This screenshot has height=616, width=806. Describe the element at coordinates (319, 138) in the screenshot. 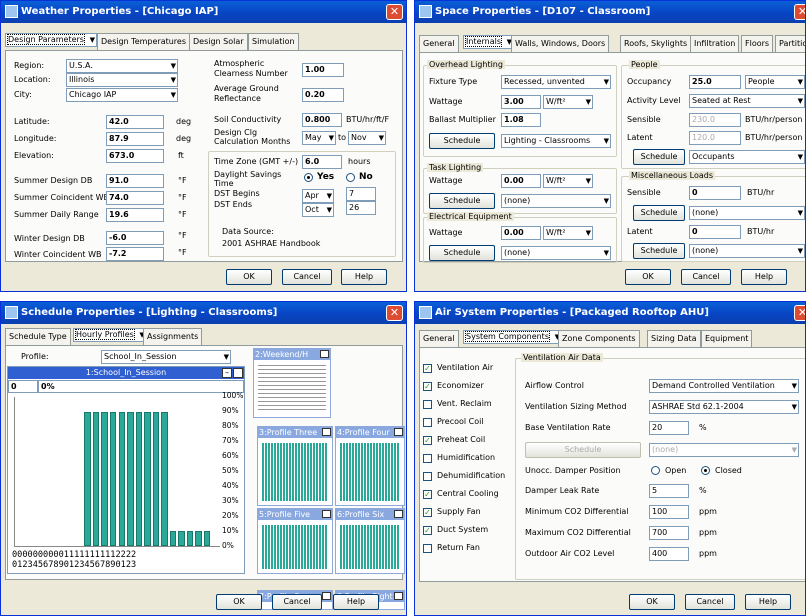

I see `month-from-select: May` at that location.